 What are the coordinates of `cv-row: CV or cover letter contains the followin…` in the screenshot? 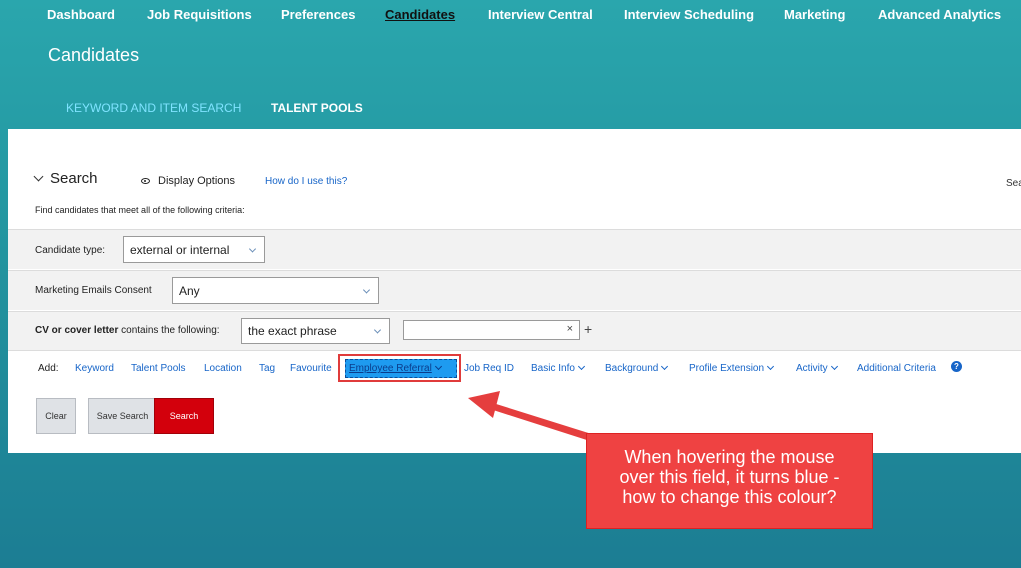 It's located at (514, 331).